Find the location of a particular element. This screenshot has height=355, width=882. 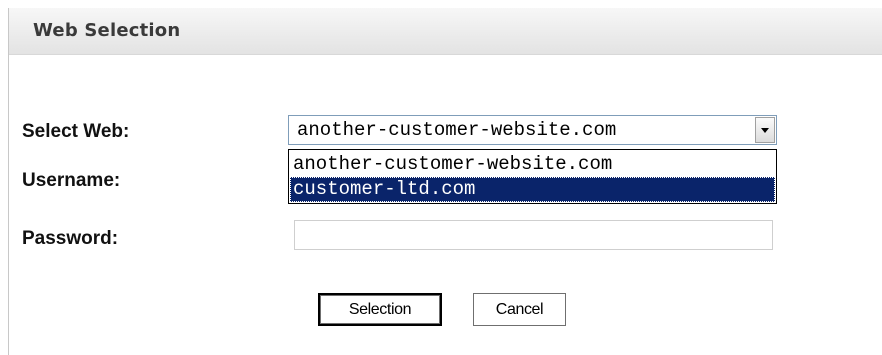

username-label: Username: is located at coordinates (71, 180).